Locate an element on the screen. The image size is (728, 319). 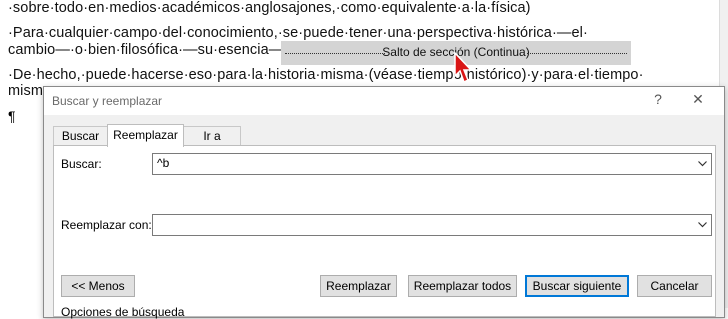
replace-all-button: Reemplazar todos is located at coordinates (462, 286).